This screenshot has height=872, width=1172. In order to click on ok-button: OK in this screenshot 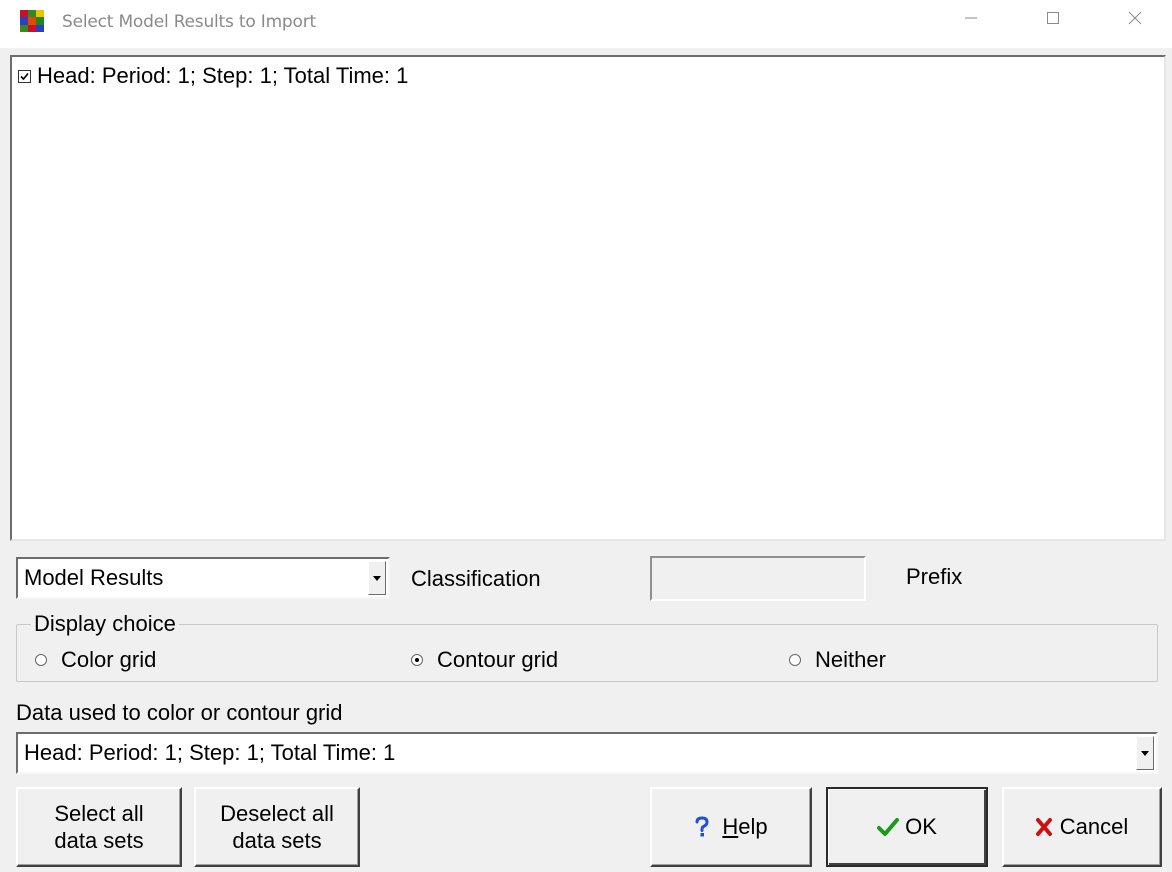, I will do `click(907, 827)`.